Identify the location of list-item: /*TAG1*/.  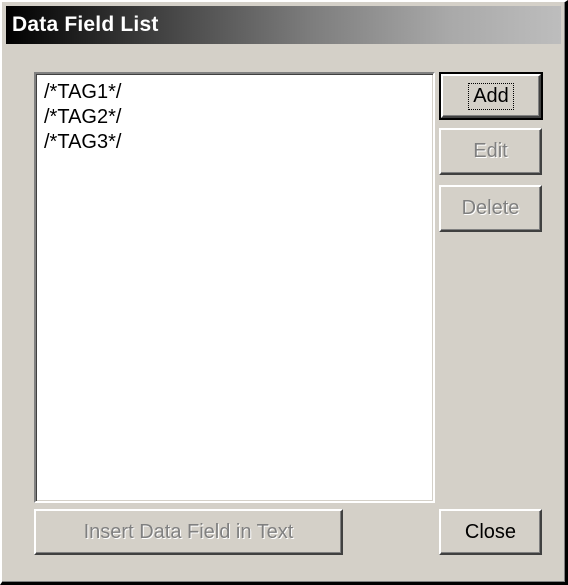
(238, 92).